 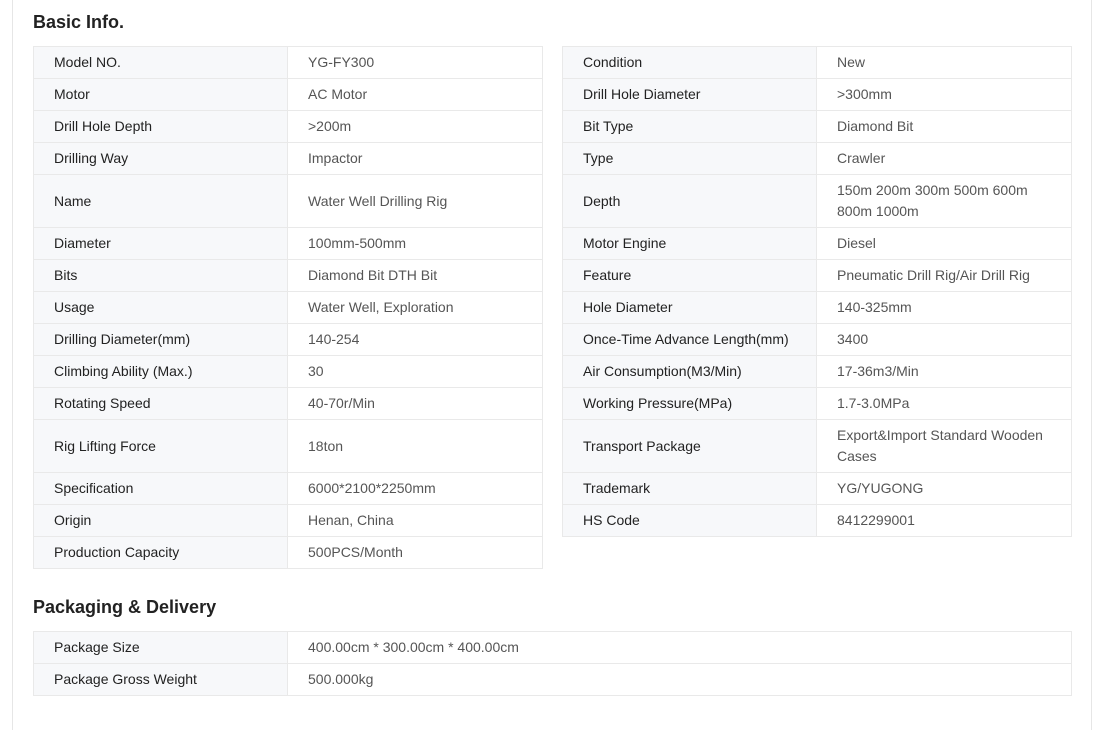 What do you see at coordinates (944, 94) in the screenshot?
I see `spec-value: >300mm` at bounding box center [944, 94].